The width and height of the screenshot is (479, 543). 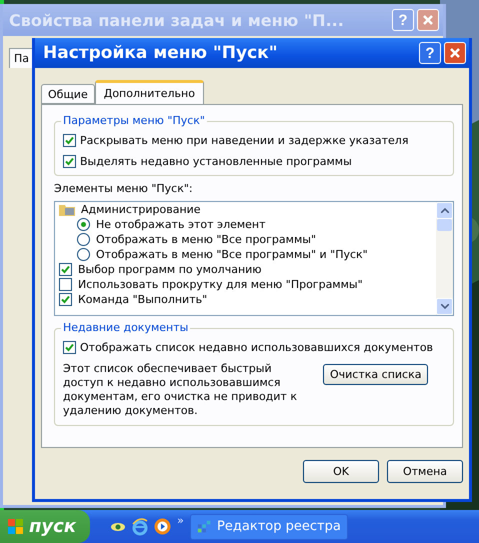 I want to click on radio-label: Отображать в меню "Все программы" и "Пуск", so click(x=232, y=254).